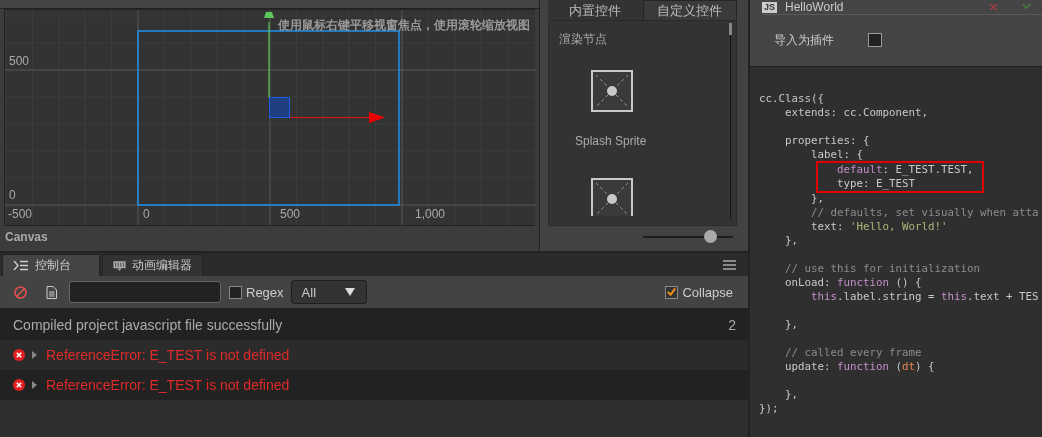  I want to click on repeat-count: 2, so click(732, 325).